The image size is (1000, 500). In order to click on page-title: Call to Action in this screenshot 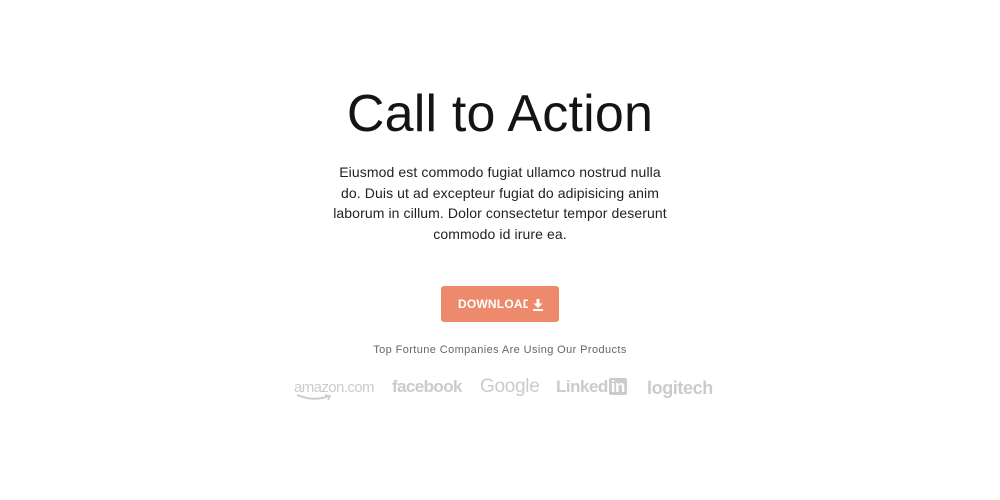, I will do `click(500, 114)`.